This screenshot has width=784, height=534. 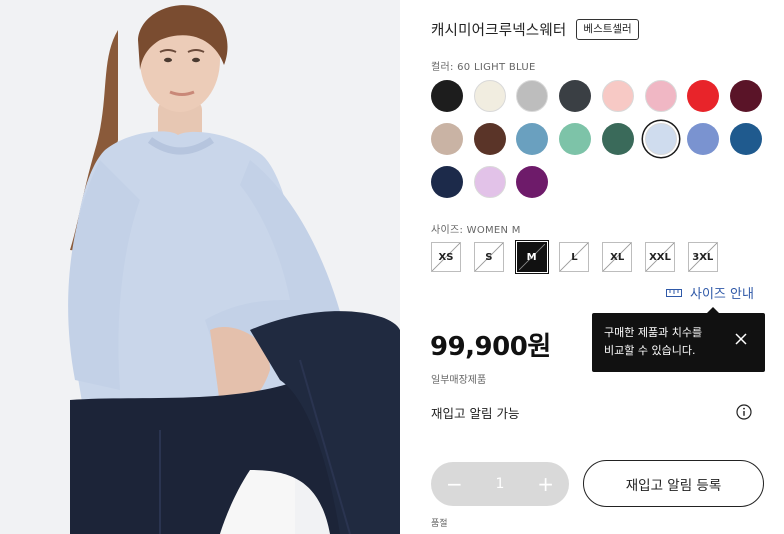 I want to click on size-option-label: M, so click(x=531, y=257).